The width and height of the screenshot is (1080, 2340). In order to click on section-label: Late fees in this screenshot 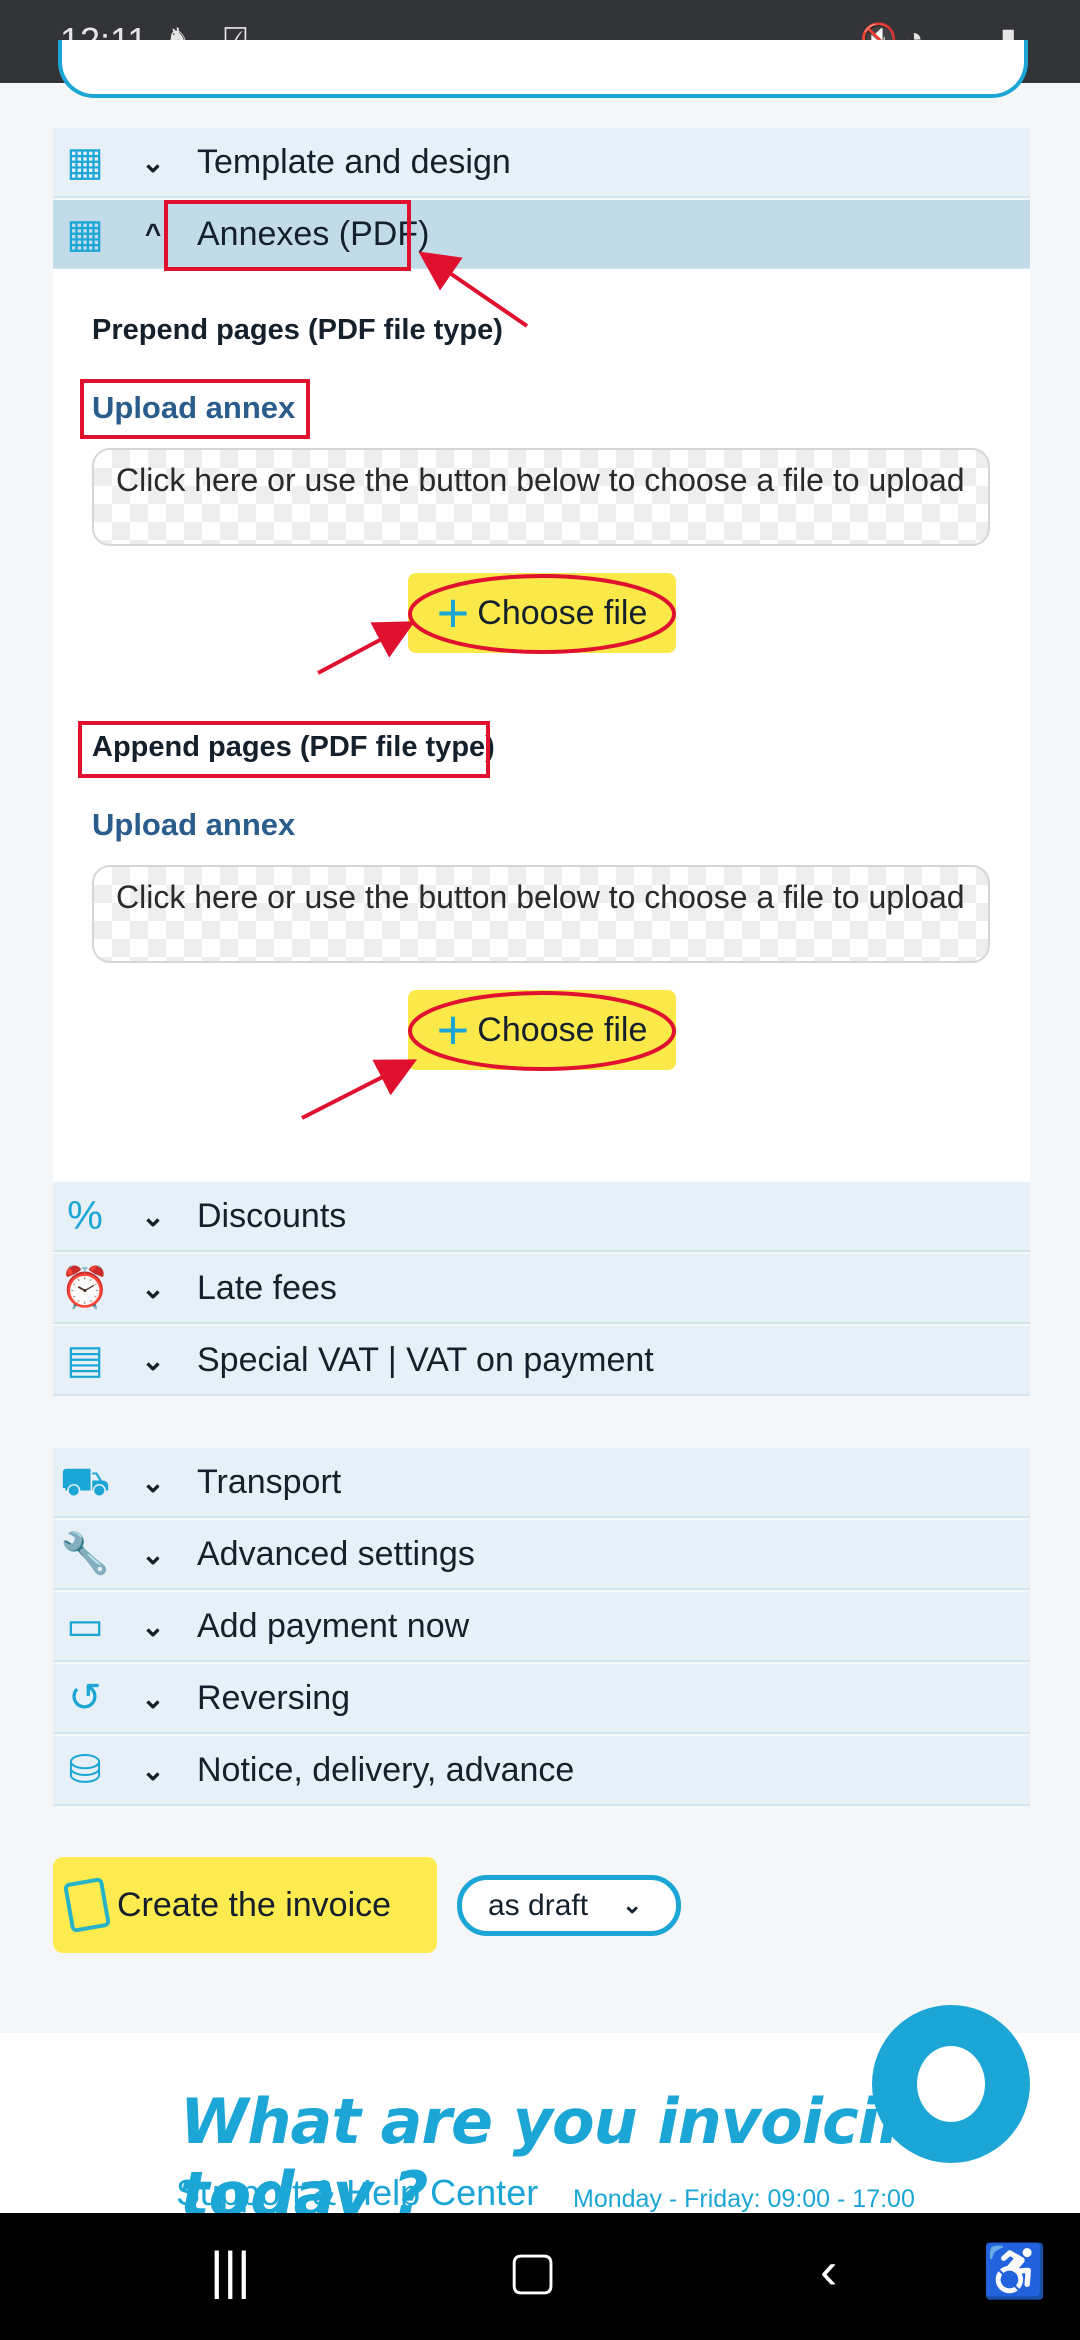, I will do `click(267, 1287)`.